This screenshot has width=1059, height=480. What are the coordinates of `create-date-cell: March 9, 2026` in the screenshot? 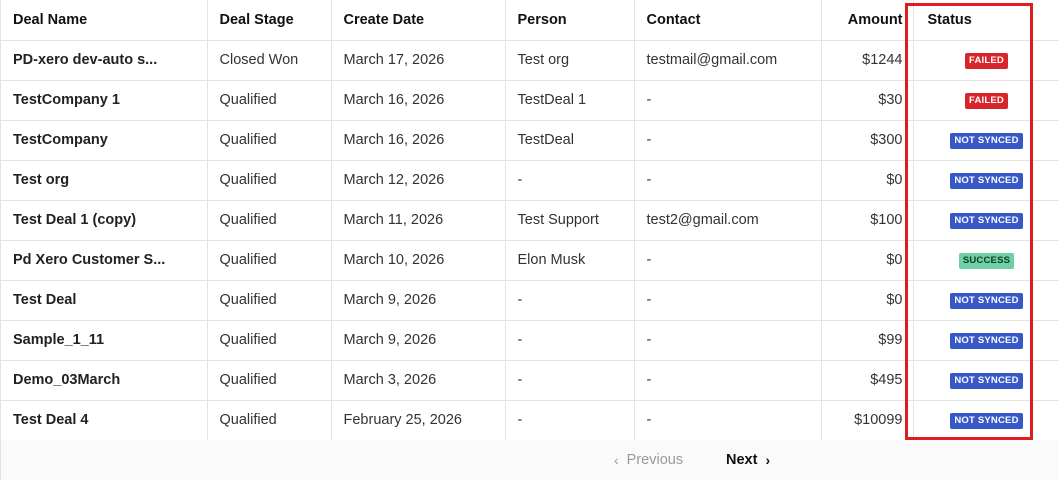 It's located at (418, 340).